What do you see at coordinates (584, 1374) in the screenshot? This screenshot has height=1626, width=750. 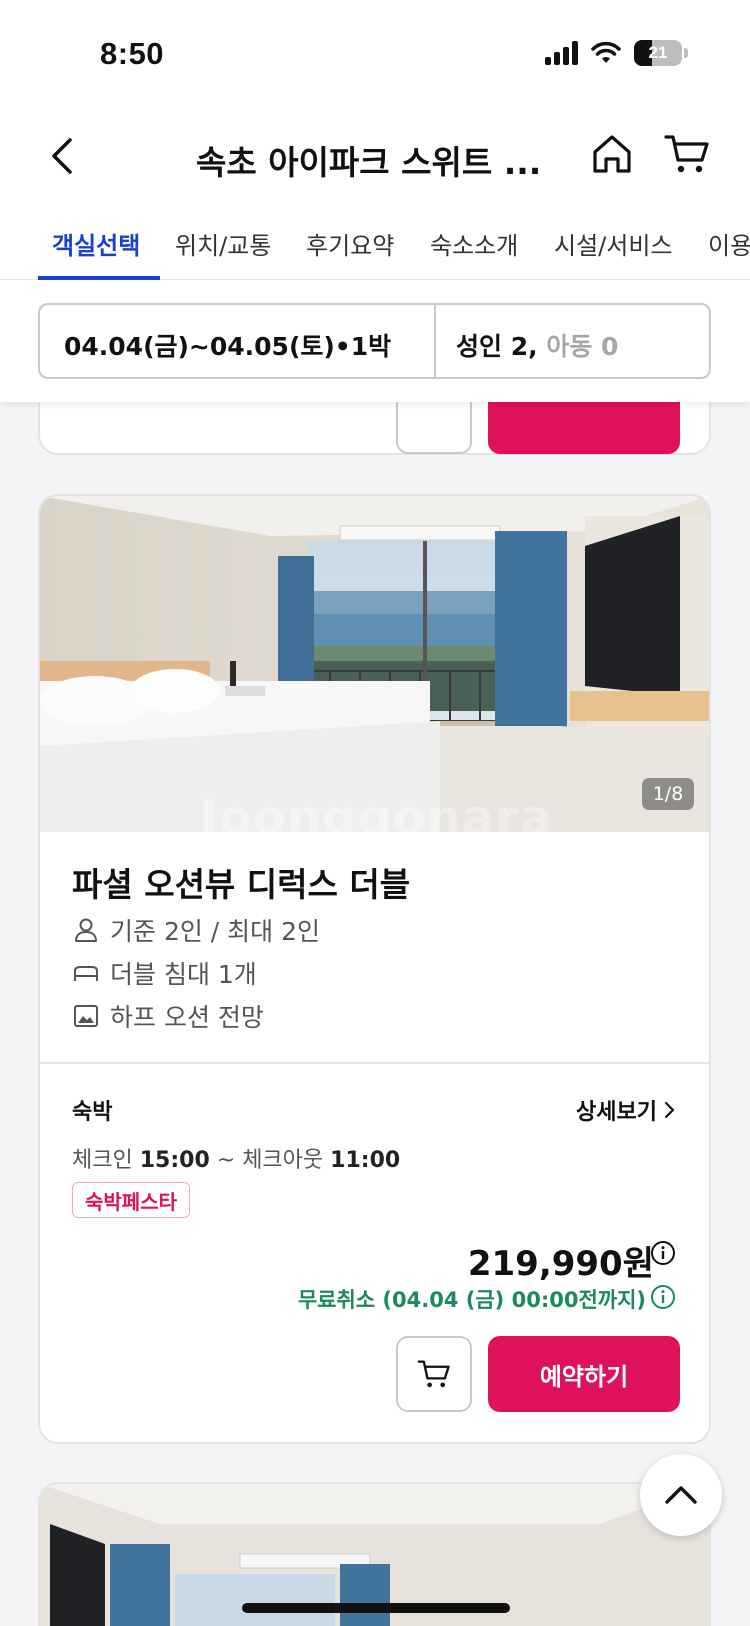 I see `book-button: 예약하기` at bounding box center [584, 1374].